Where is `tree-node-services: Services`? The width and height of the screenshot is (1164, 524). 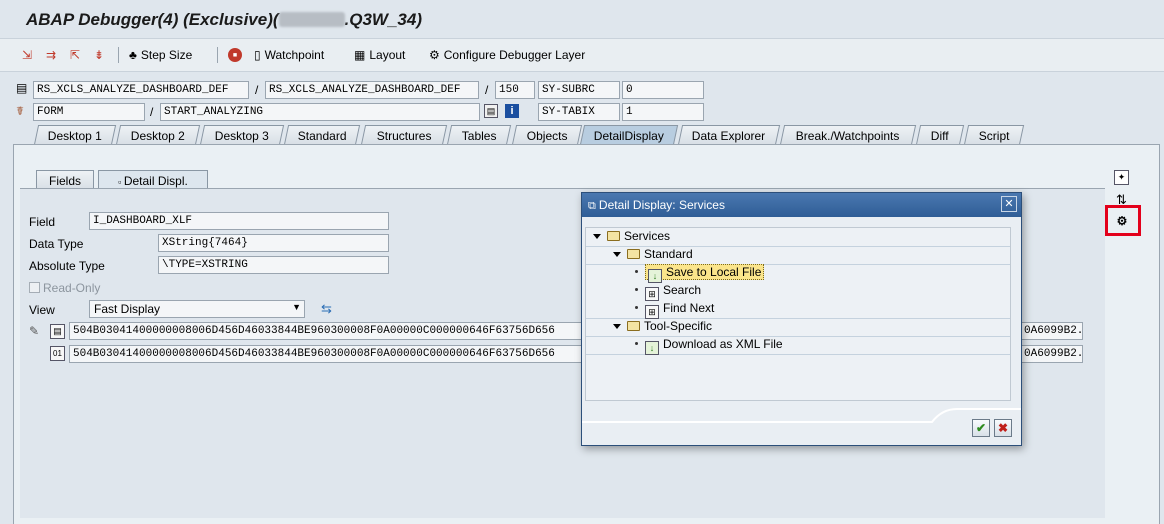 tree-node-services: Services is located at coordinates (798, 238).